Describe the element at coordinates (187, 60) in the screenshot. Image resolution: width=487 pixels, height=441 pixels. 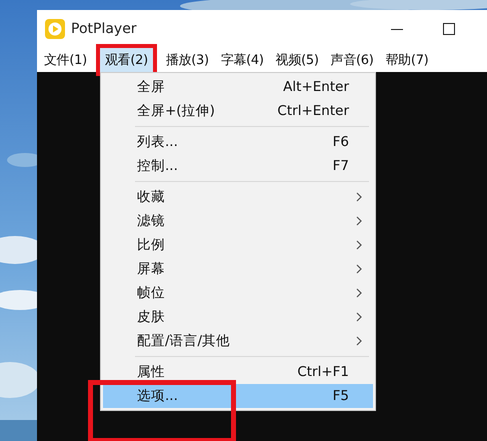
I see `menu-bar-item: 播放(3)` at that location.